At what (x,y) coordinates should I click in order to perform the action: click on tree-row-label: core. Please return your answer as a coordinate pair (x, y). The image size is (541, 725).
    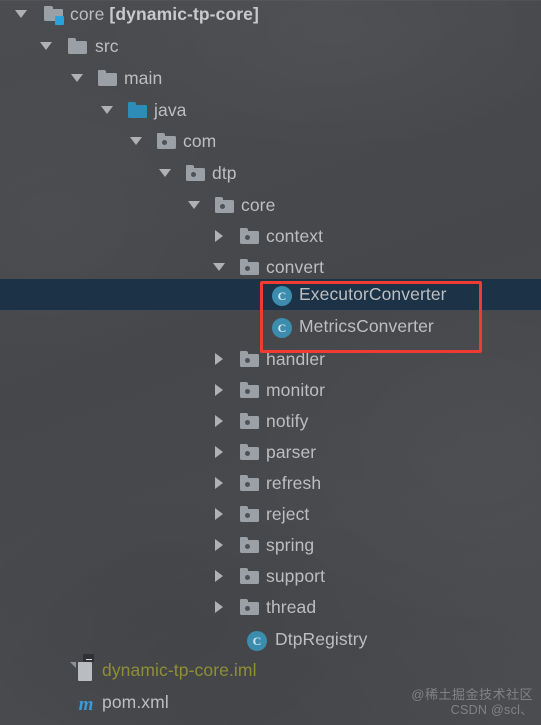
    Looking at the image, I should click on (258, 205).